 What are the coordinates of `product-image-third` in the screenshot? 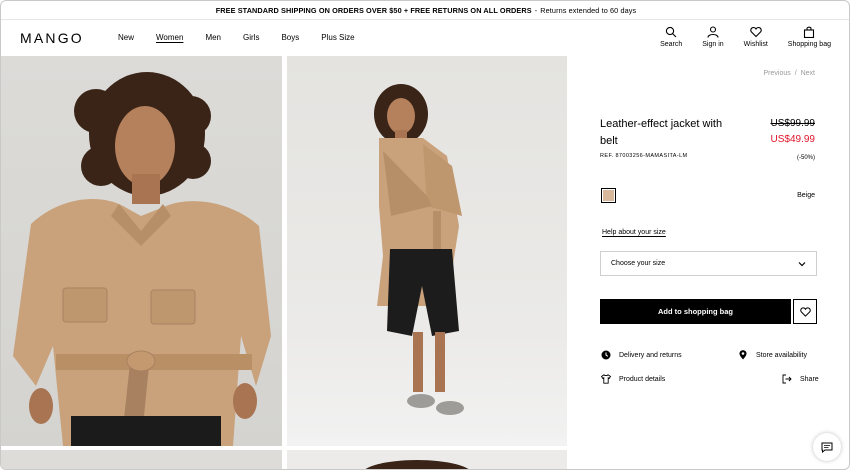 It's located at (141, 459).